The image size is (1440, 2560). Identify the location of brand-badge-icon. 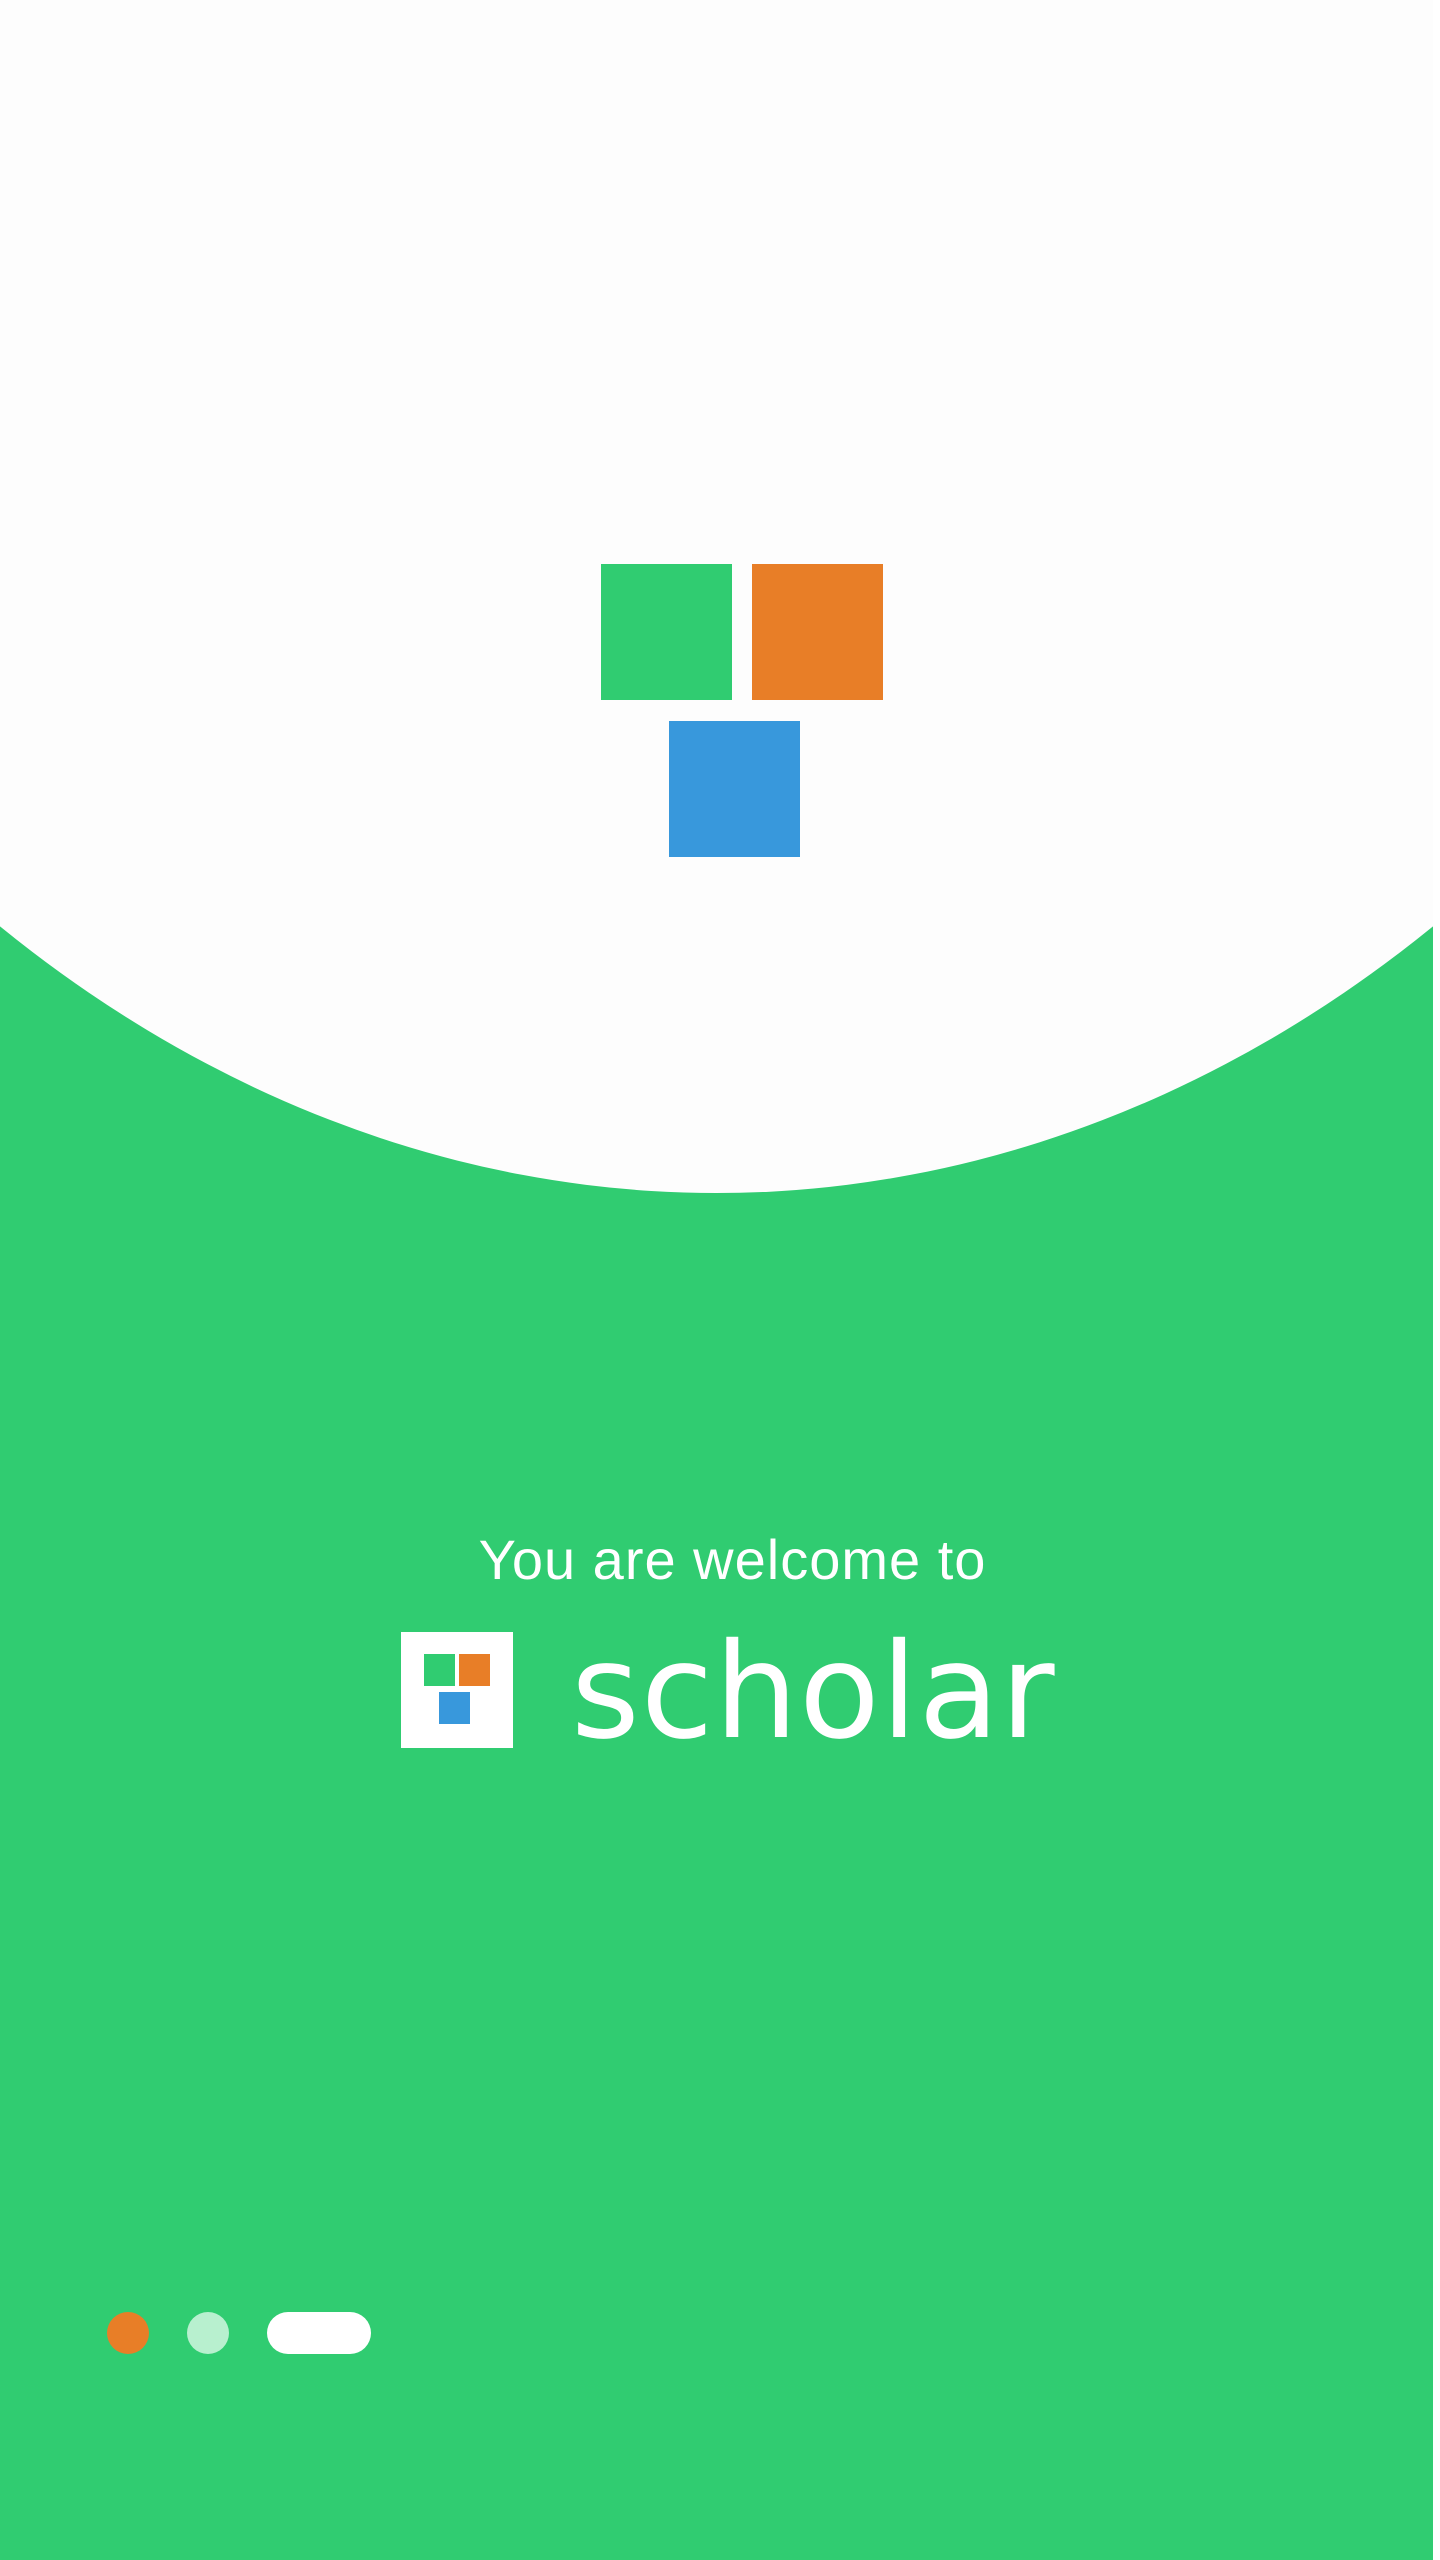
(457, 1690).